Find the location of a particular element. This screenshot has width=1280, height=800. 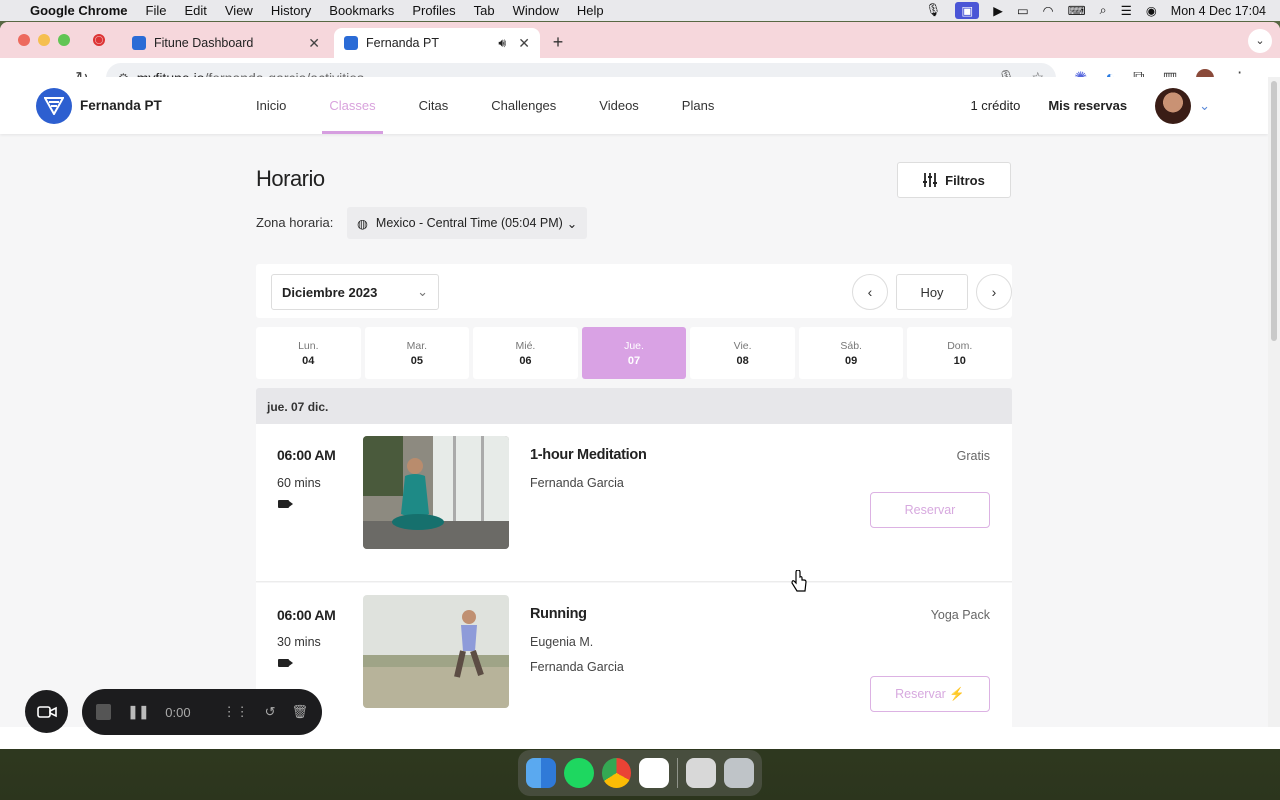

close-window-button is located at coordinates (24, 40).